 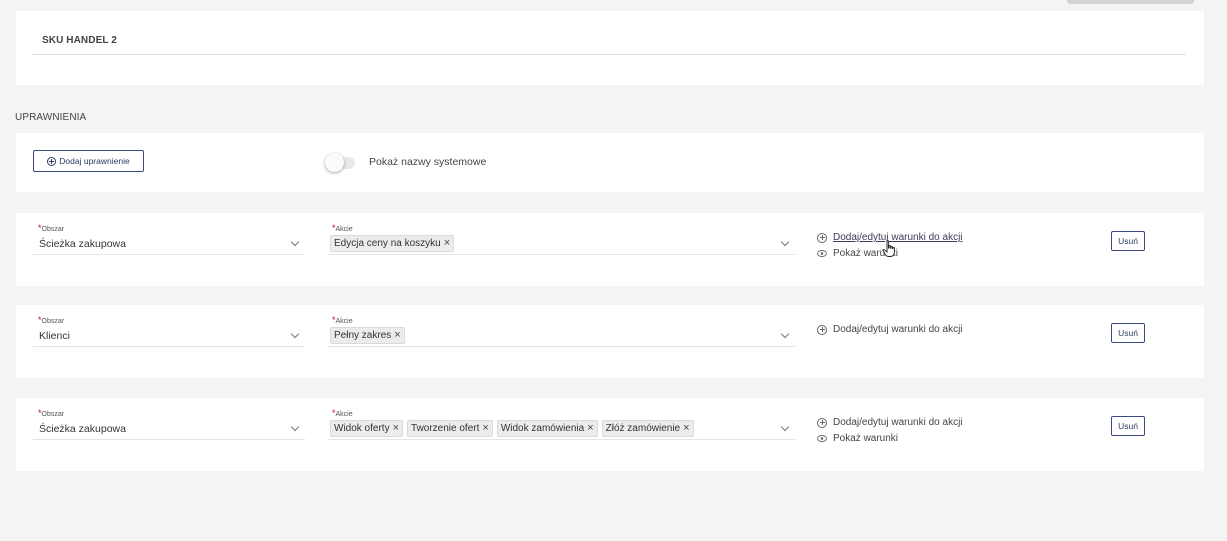 What do you see at coordinates (79, 40) in the screenshot?
I see `sku-title: SKU HANDEL 2` at bounding box center [79, 40].